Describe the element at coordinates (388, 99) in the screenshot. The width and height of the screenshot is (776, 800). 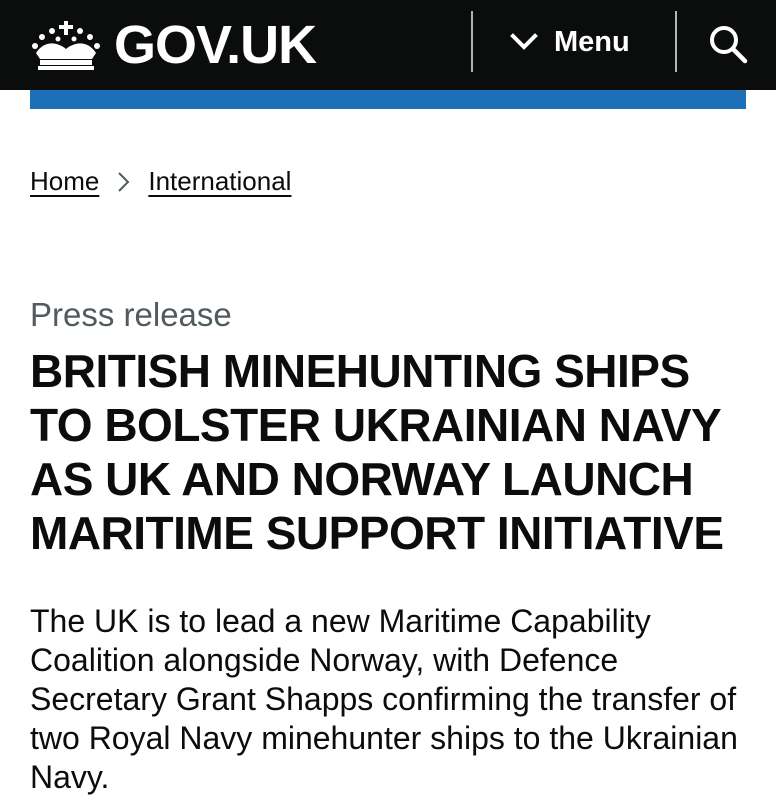
I see `header-accent-bar` at that location.